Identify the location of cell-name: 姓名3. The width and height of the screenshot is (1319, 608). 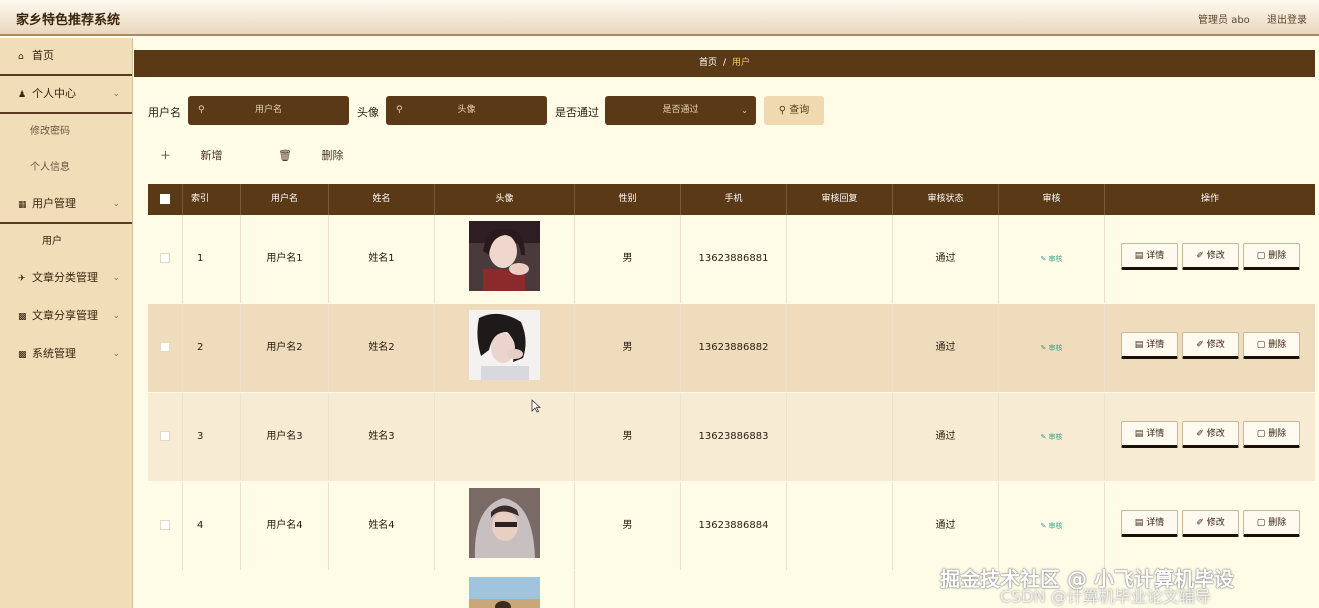
(382, 437).